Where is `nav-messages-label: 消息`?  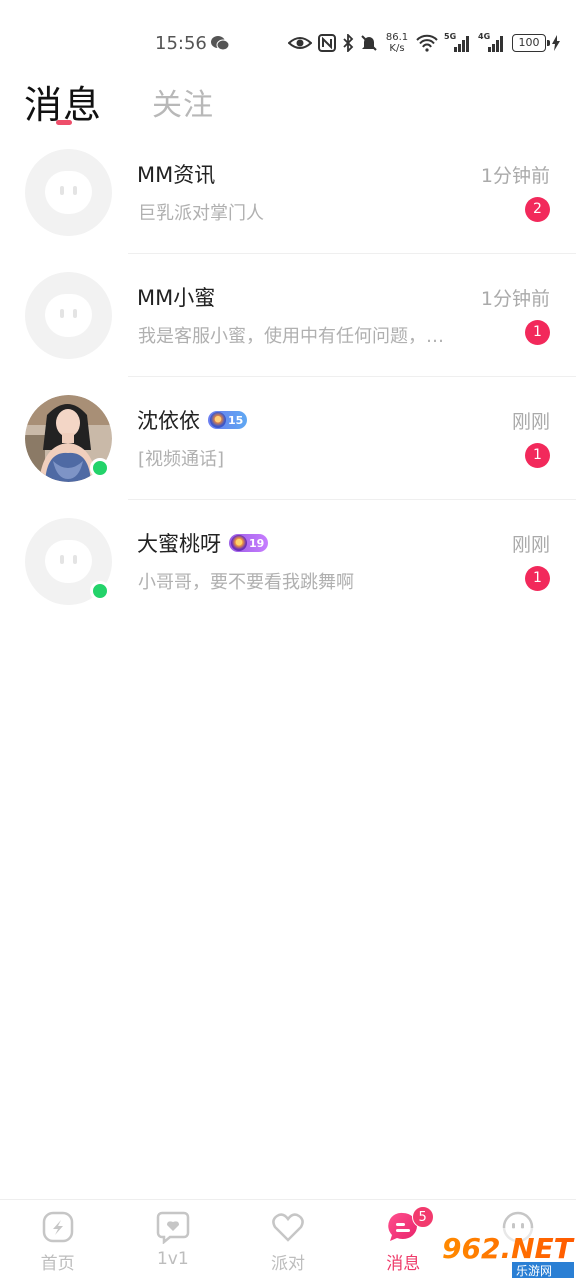
nav-messages-label: 消息 is located at coordinates (403, 1264).